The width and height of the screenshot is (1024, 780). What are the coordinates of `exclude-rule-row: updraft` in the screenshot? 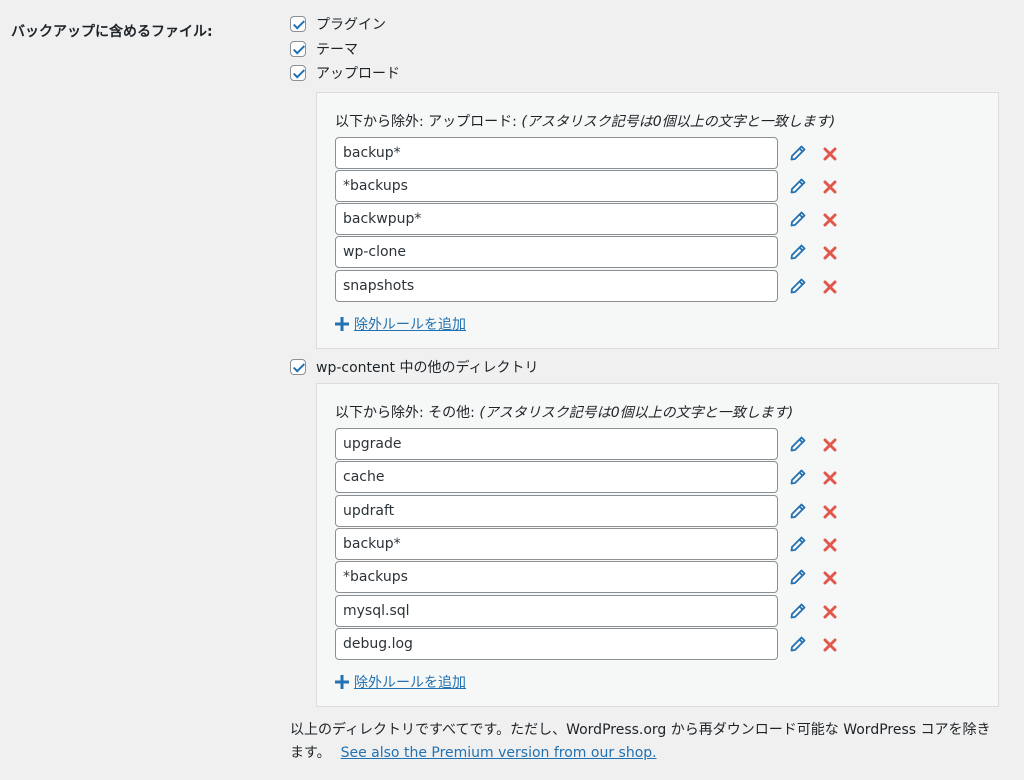 It's located at (666, 510).